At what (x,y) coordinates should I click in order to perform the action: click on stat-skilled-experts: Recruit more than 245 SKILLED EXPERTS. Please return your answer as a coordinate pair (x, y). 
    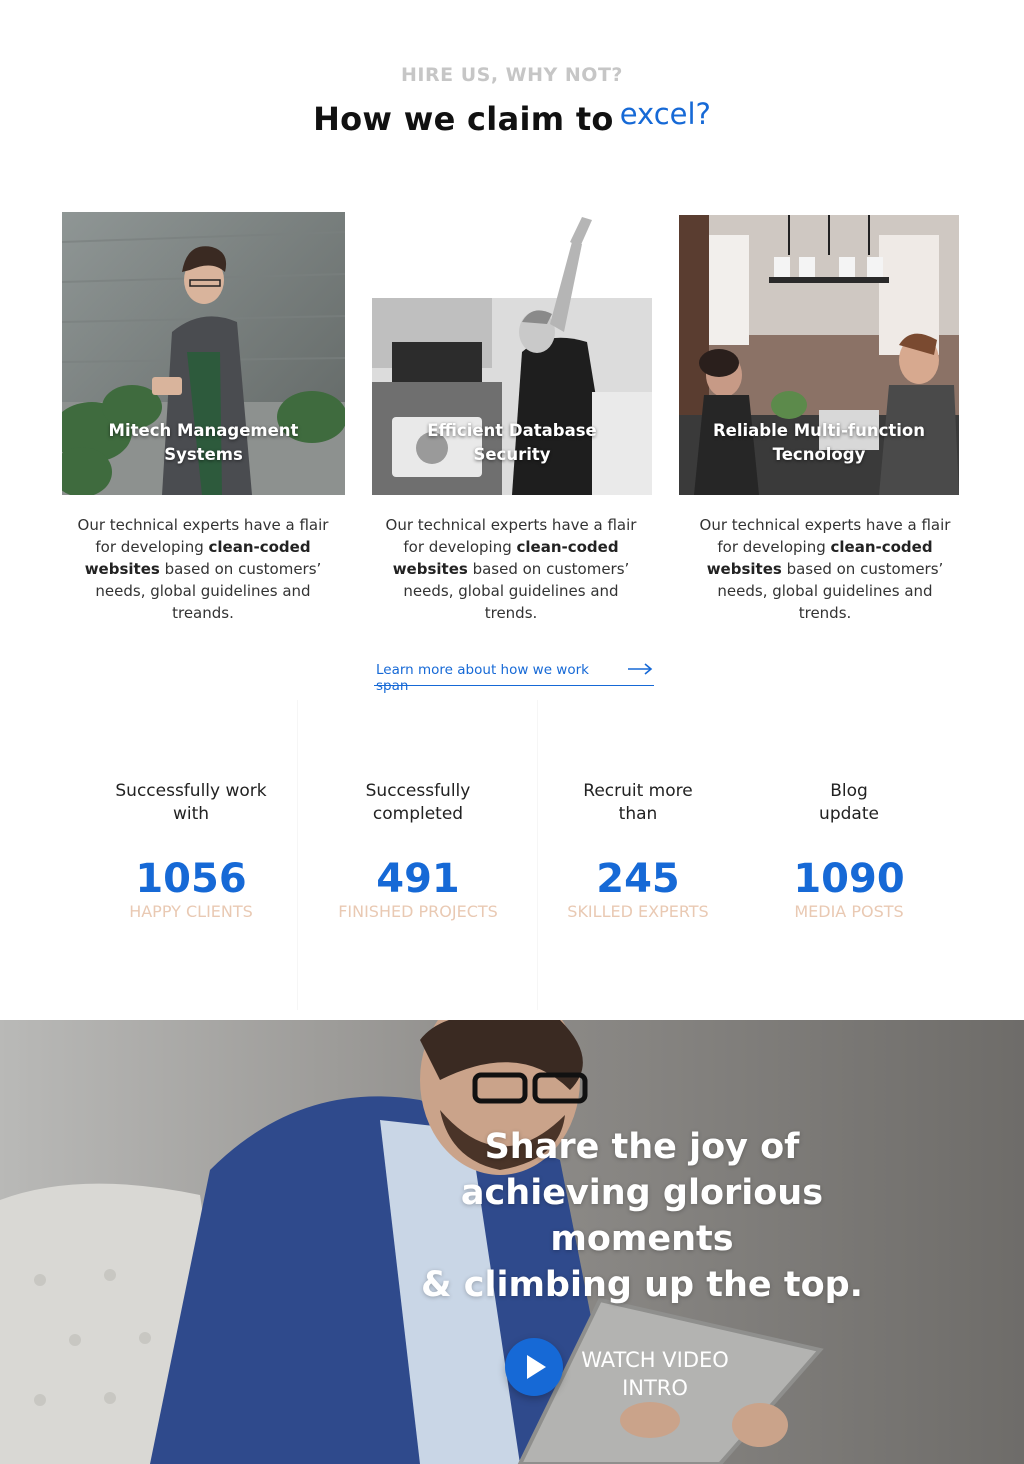
    Looking at the image, I should click on (638, 855).